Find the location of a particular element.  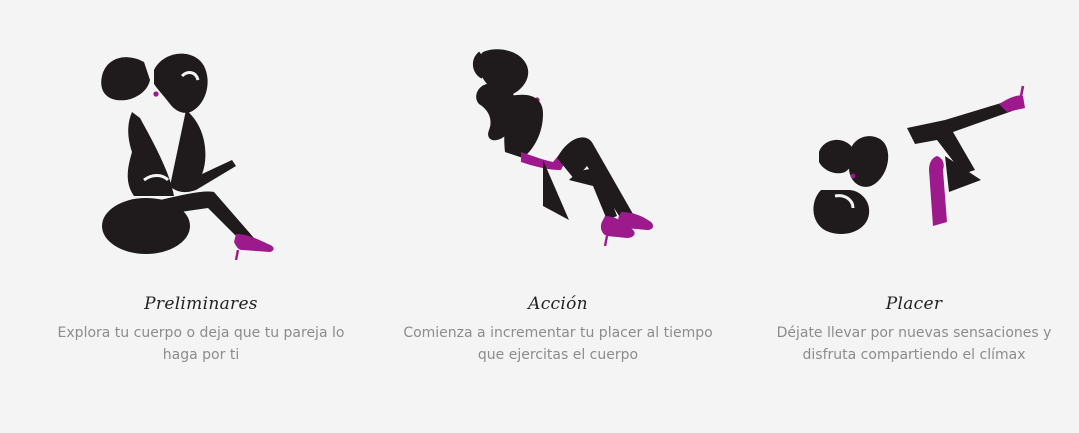

feature-title: Acción is located at coordinates (558, 304).